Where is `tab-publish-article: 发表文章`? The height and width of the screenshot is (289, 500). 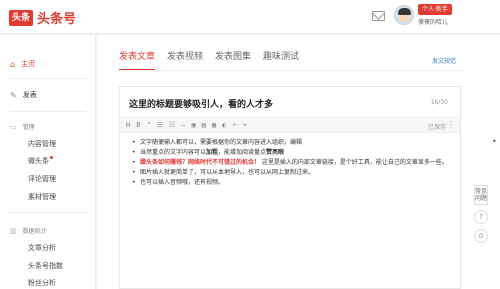
tab-publish-article: 发表文章 is located at coordinates (137, 60).